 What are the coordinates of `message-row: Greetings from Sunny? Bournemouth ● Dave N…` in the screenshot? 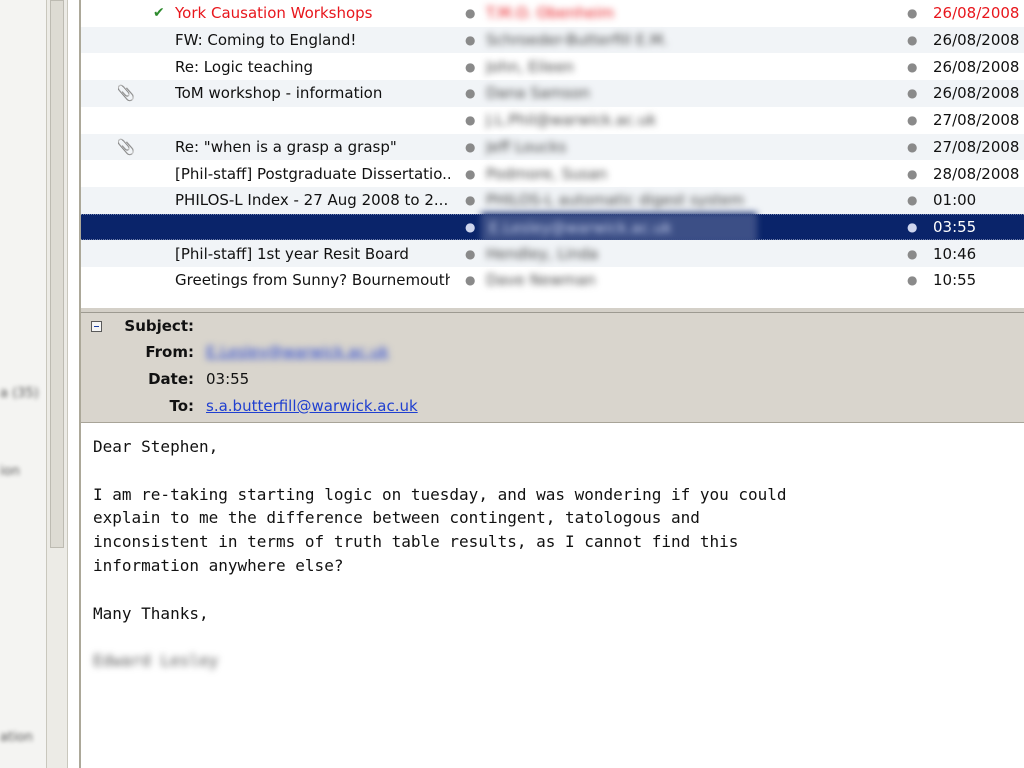 It's located at (552, 280).